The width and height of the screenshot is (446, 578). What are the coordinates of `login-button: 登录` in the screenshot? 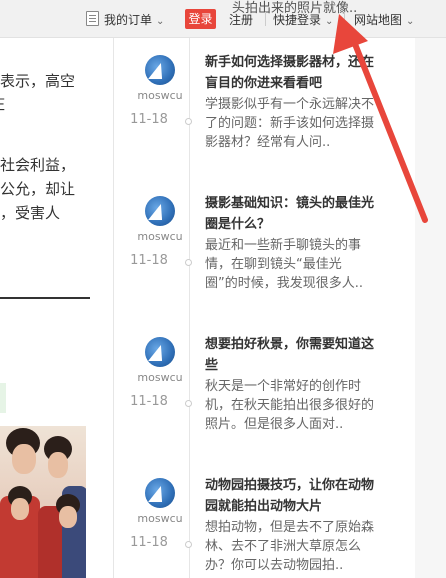 It's located at (200, 19).